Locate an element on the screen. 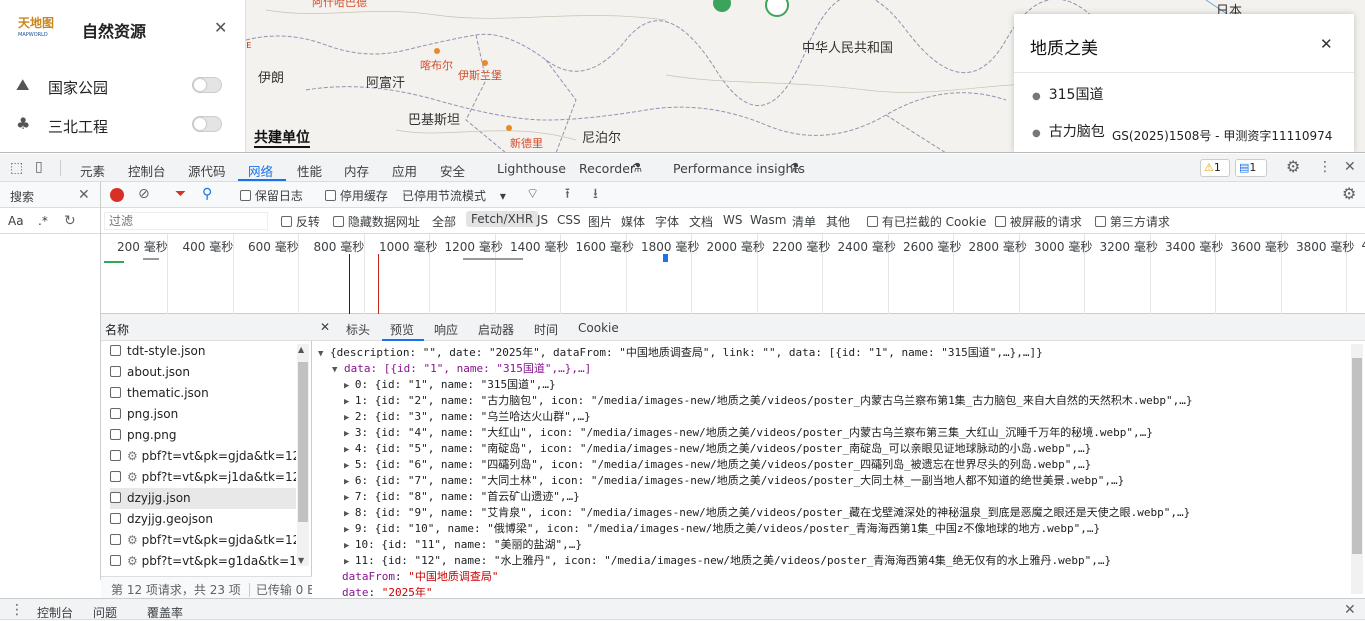 Image resolution: width=1365 pixels, height=621 pixels. record-button is located at coordinates (117, 195).